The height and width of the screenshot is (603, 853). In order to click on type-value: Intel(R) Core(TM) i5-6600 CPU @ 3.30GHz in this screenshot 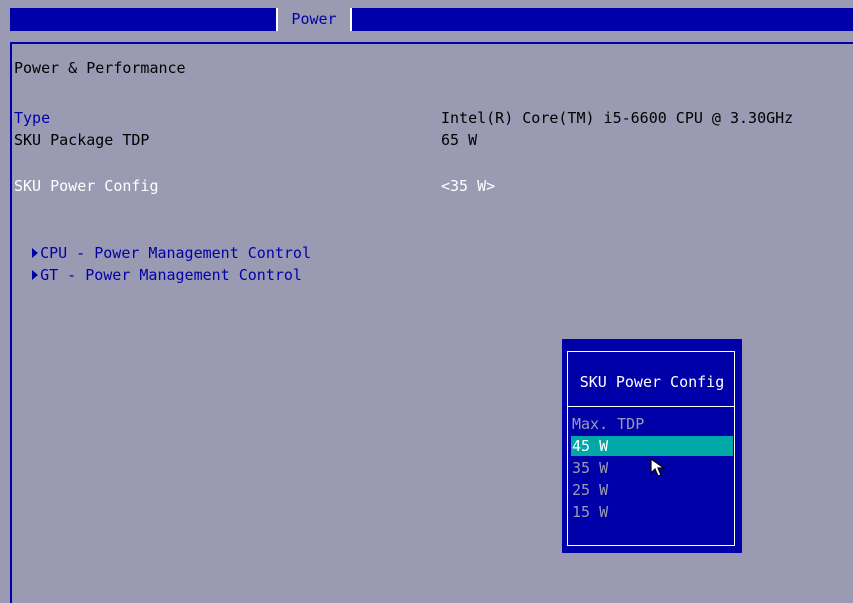, I will do `click(617, 118)`.